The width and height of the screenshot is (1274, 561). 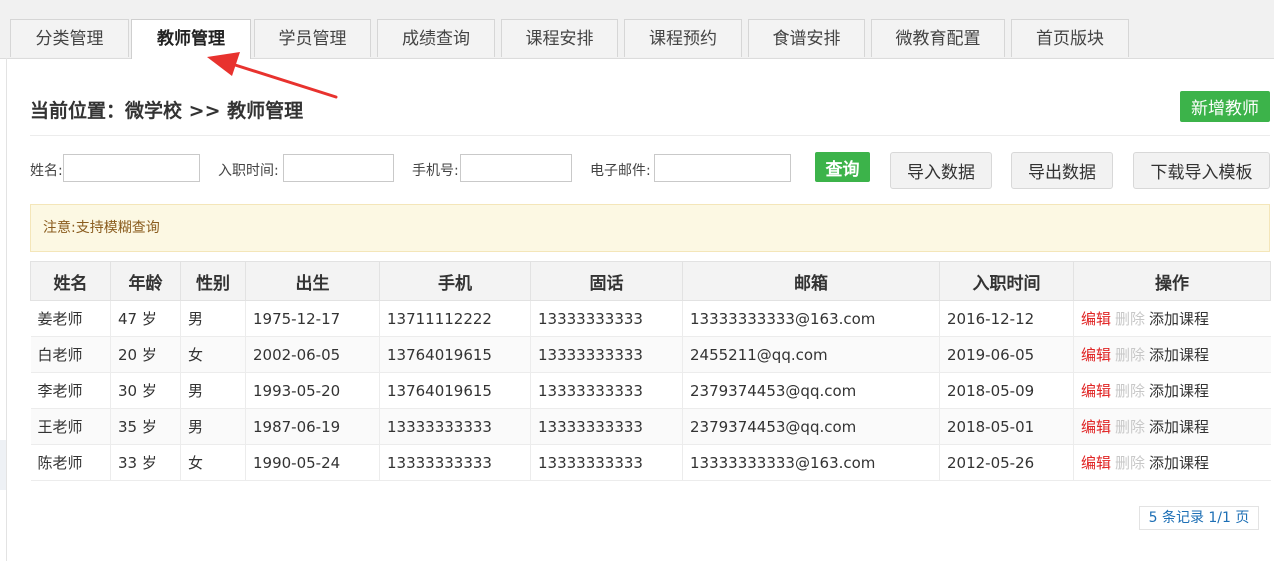 I want to click on breadcrumb-school: 微学校, so click(x=154, y=111).